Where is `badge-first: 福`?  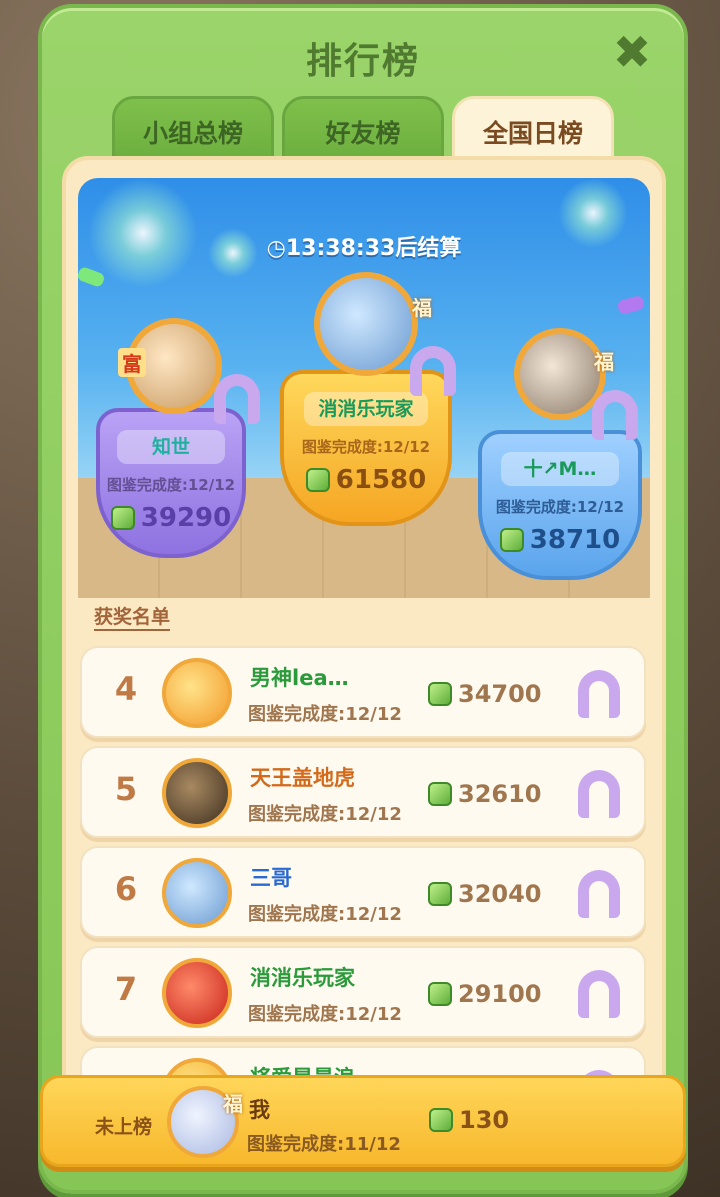 badge-first: 福 is located at coordinates (422, 308).